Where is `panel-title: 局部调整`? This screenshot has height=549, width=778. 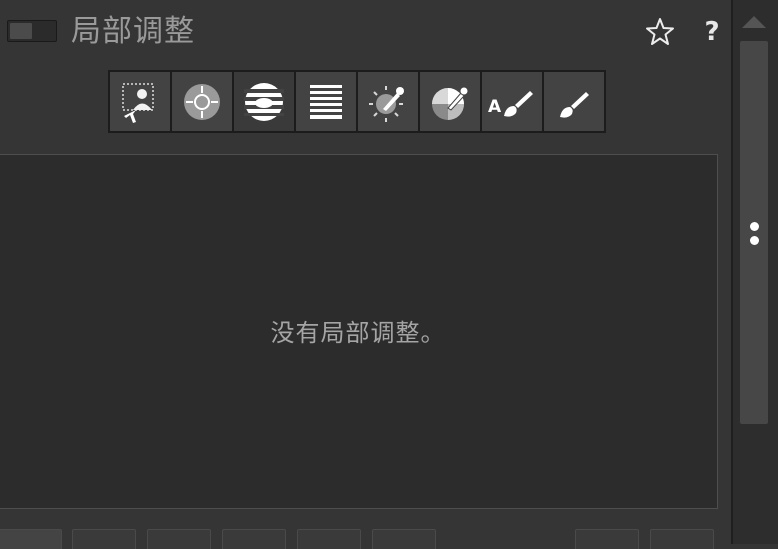
panel-title: 局部调整 is located at coordinates (133, 31).